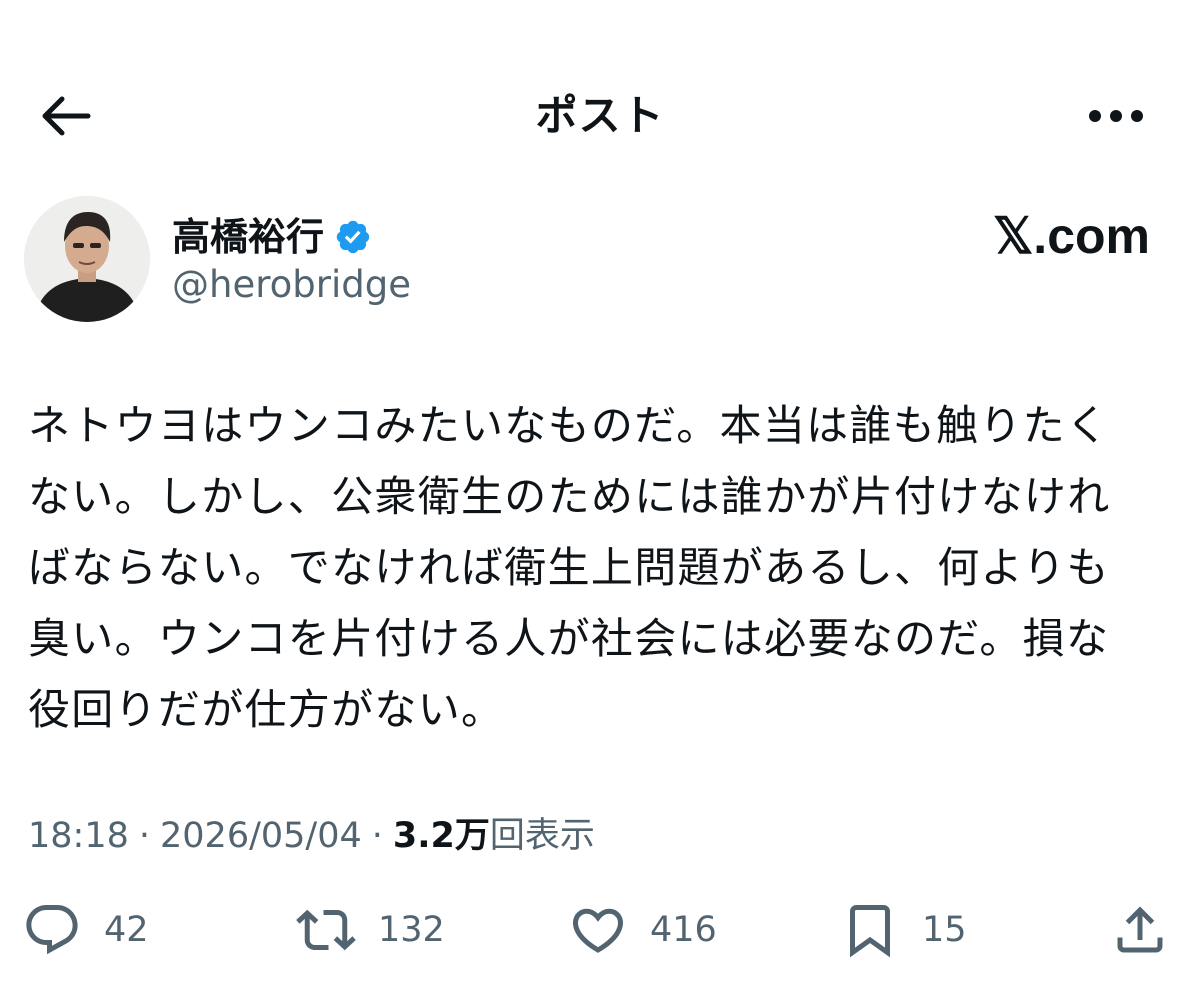 The width and height of the screenshot is (1200, 1003). Describe the element at coordinates (1071, 236) in the screenshot. I see `brand-watermark: 𝕏.com` at that location.